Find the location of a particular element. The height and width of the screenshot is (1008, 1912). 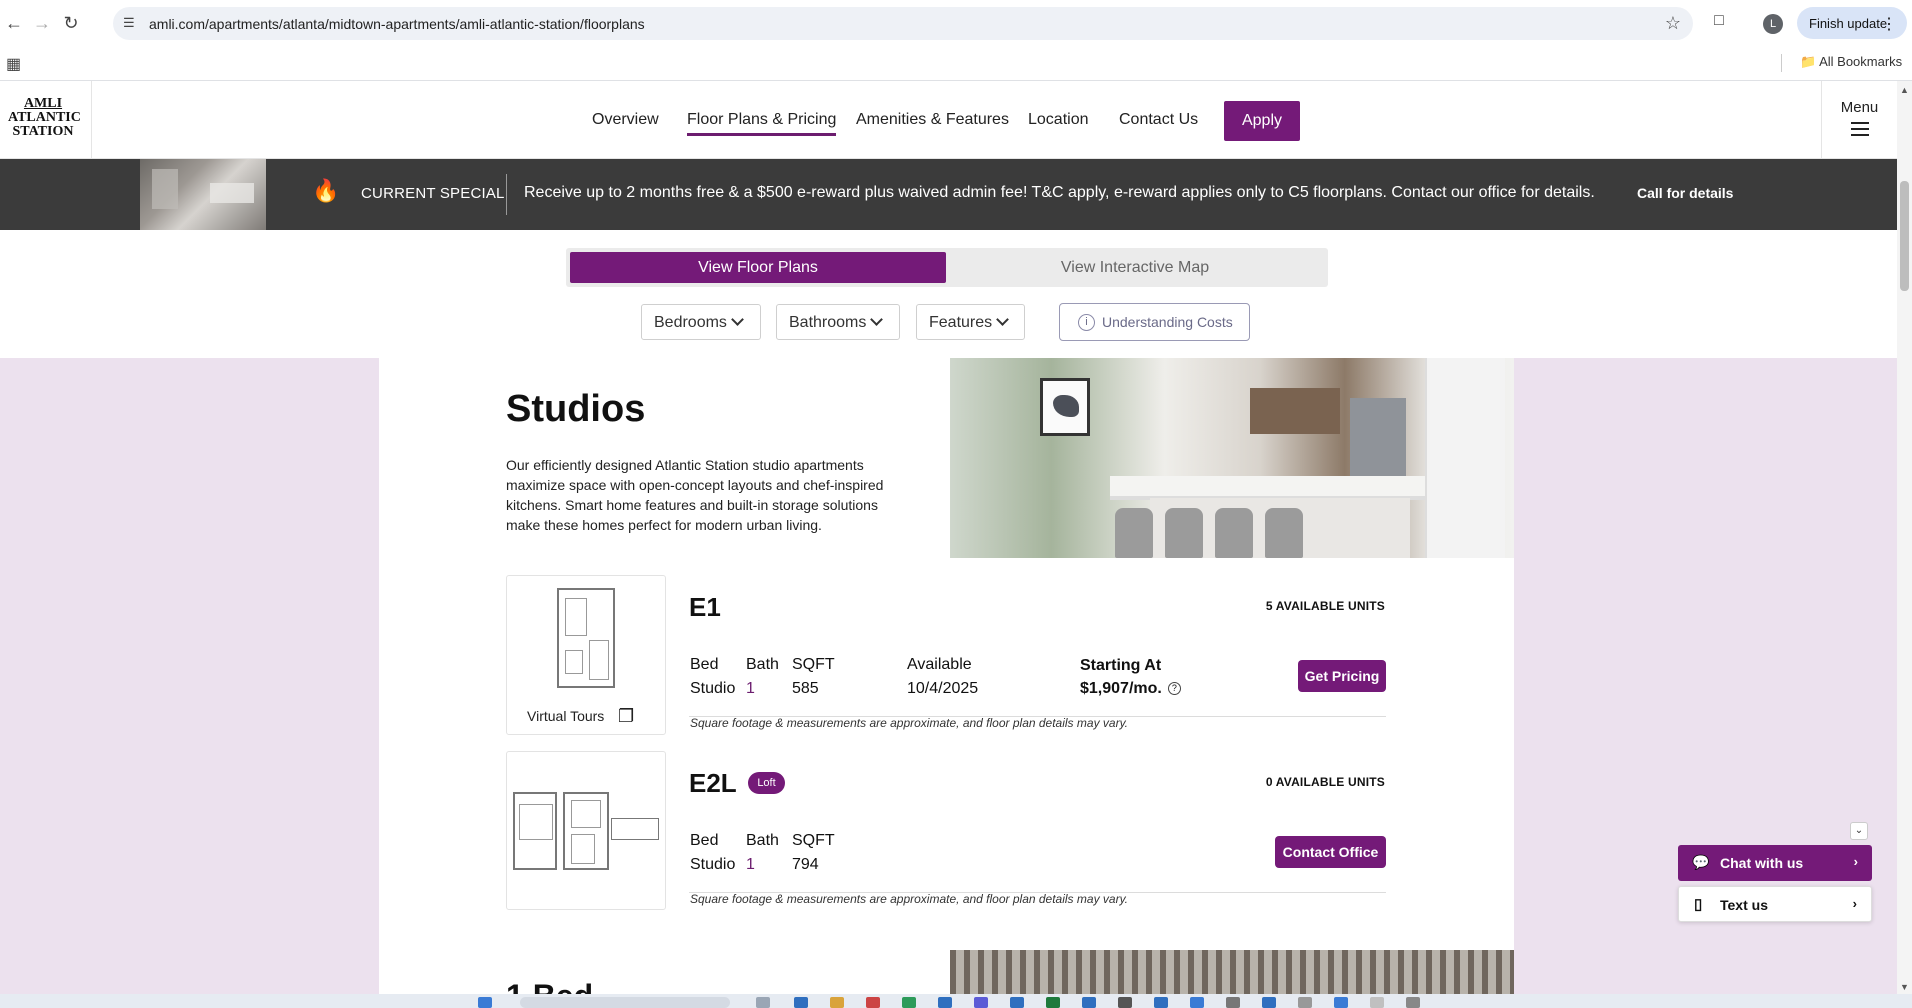

back-icon: ← is located at coordinates (14, 23).